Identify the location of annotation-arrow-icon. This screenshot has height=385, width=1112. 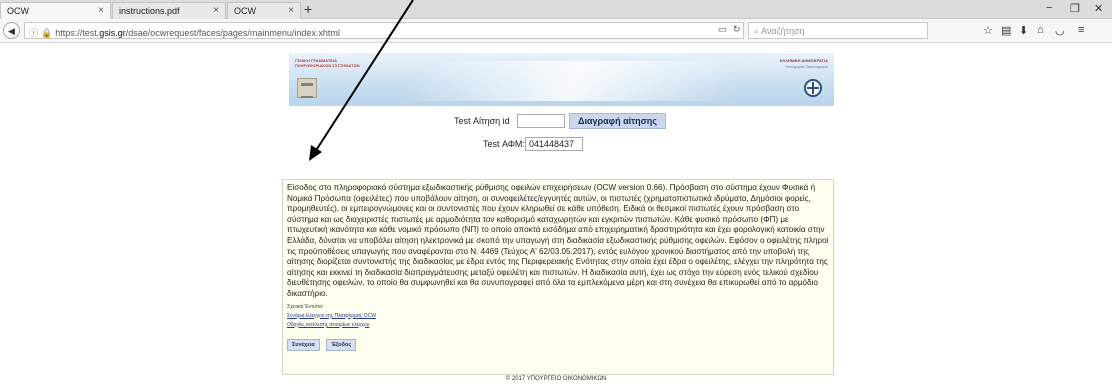
(361, 80).